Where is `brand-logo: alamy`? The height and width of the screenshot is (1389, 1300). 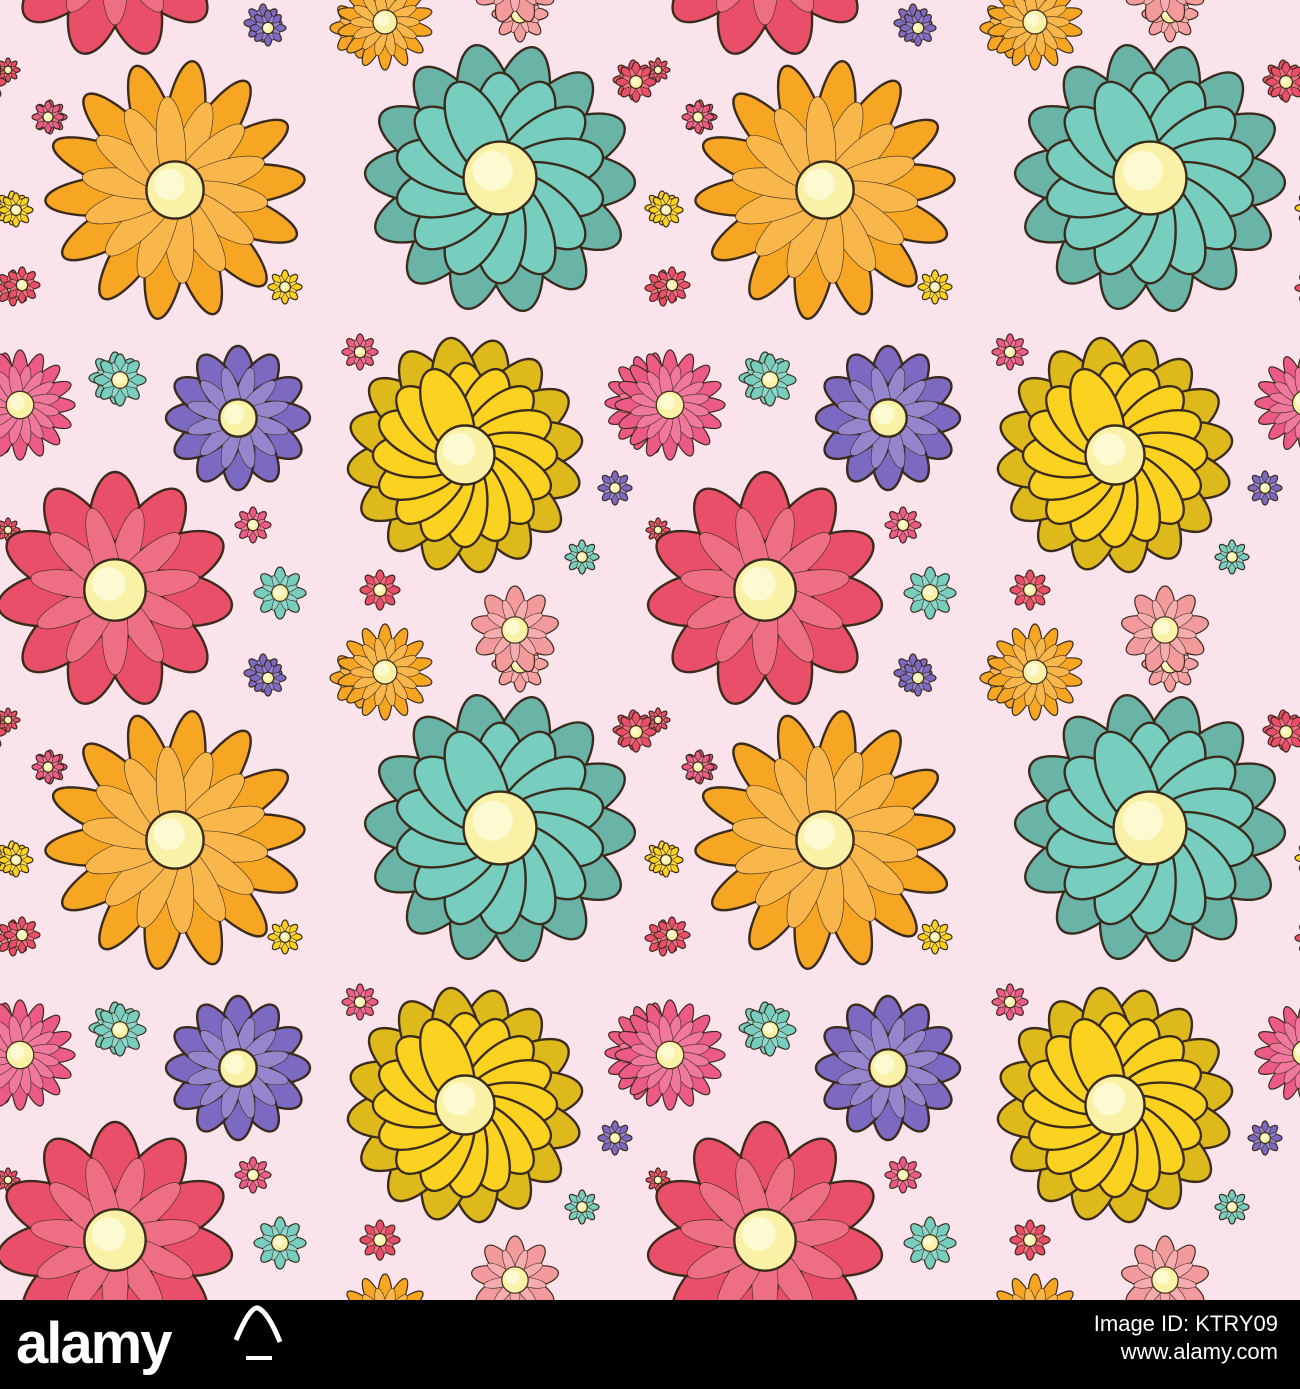
brand-logo: alamy is located at coordinates (94, 1343).